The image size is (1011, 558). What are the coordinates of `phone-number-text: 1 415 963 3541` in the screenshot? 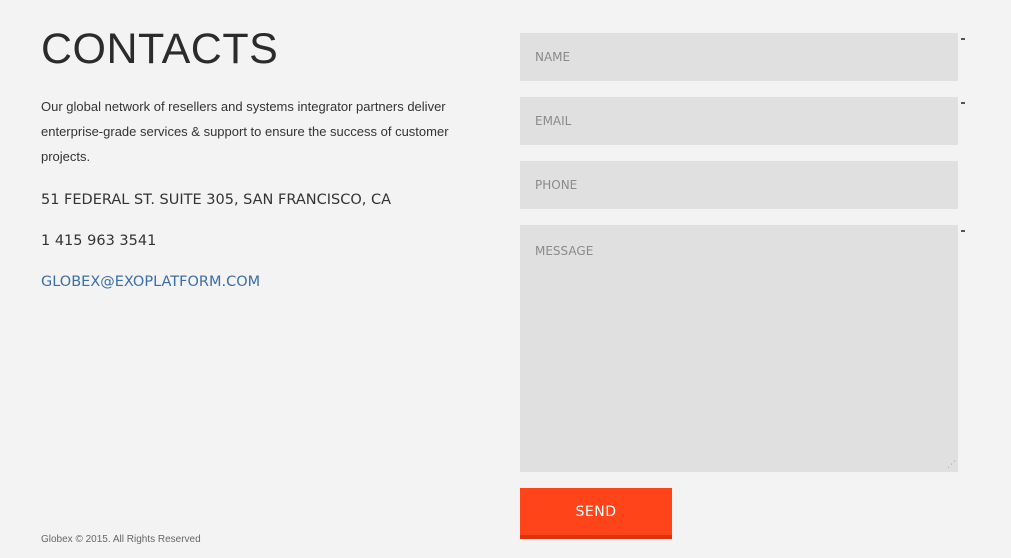 It's located at (99, 241).